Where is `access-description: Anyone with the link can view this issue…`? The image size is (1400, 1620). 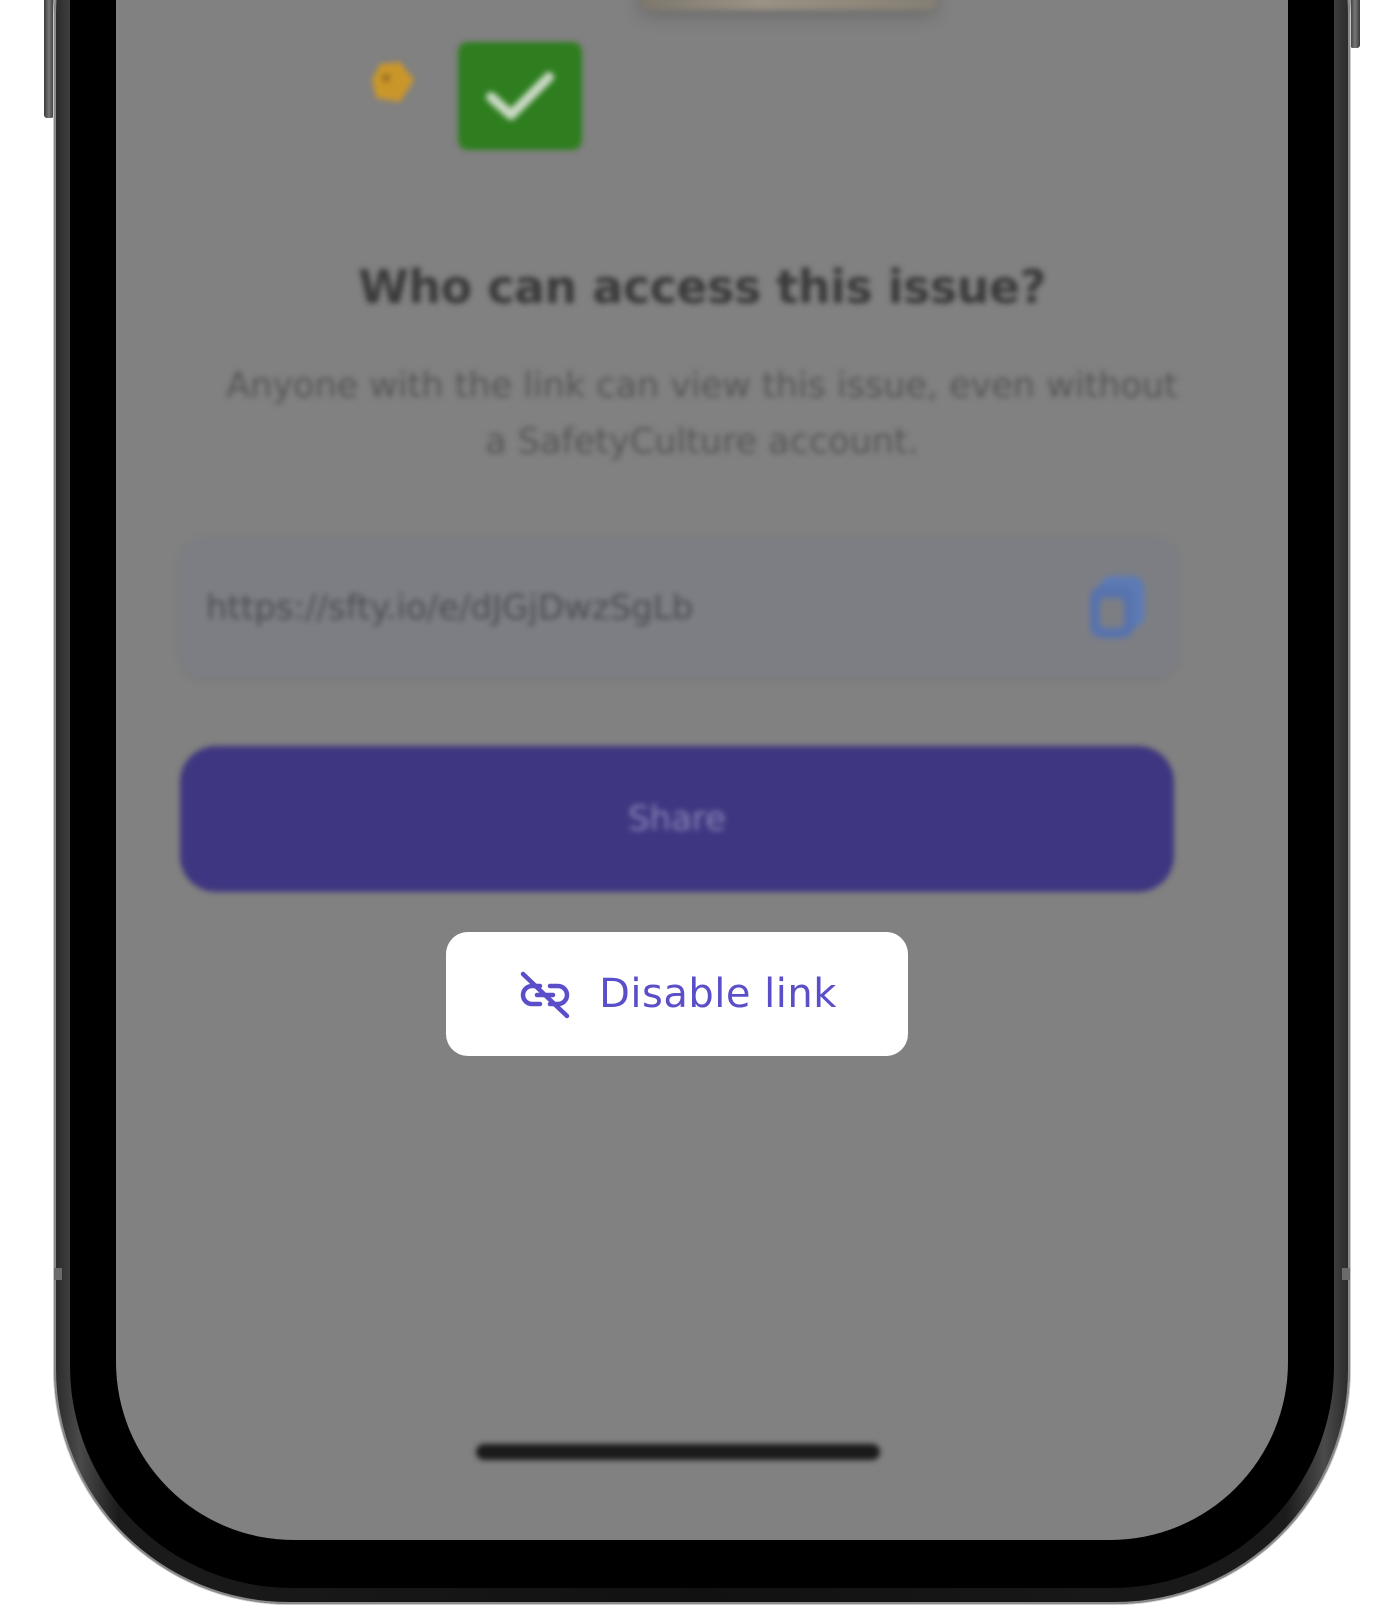 access-description: Anyone with the link can view this issue… is located at coordinates (702, 414).